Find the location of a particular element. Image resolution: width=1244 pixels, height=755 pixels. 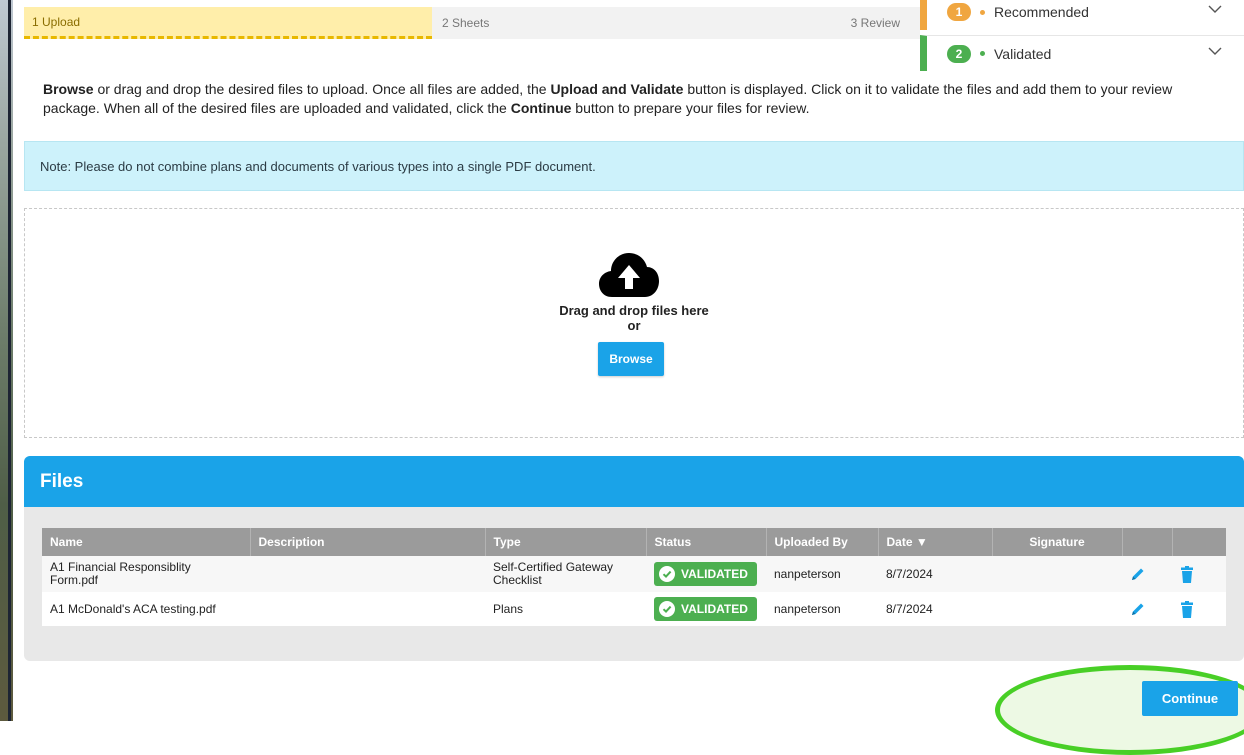

file-name: A1 Financial Responsiblity Form.pdf is located at coordinates (146, 574).